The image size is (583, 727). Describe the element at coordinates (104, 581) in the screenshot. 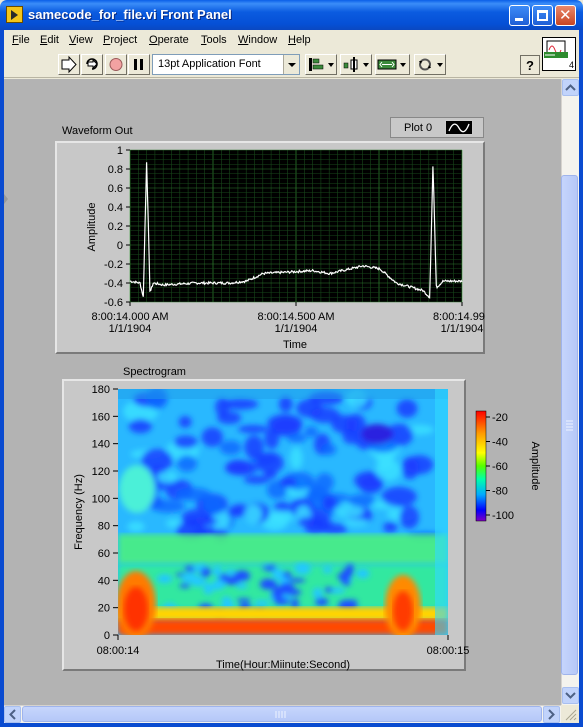

I see `spectrogram-y-tick-label: 40` at that location.